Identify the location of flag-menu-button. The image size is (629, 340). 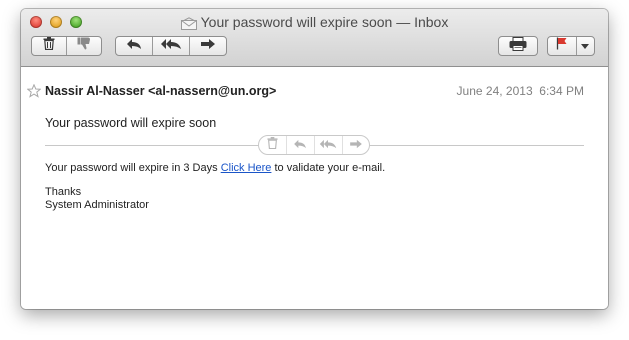
(584, 46).